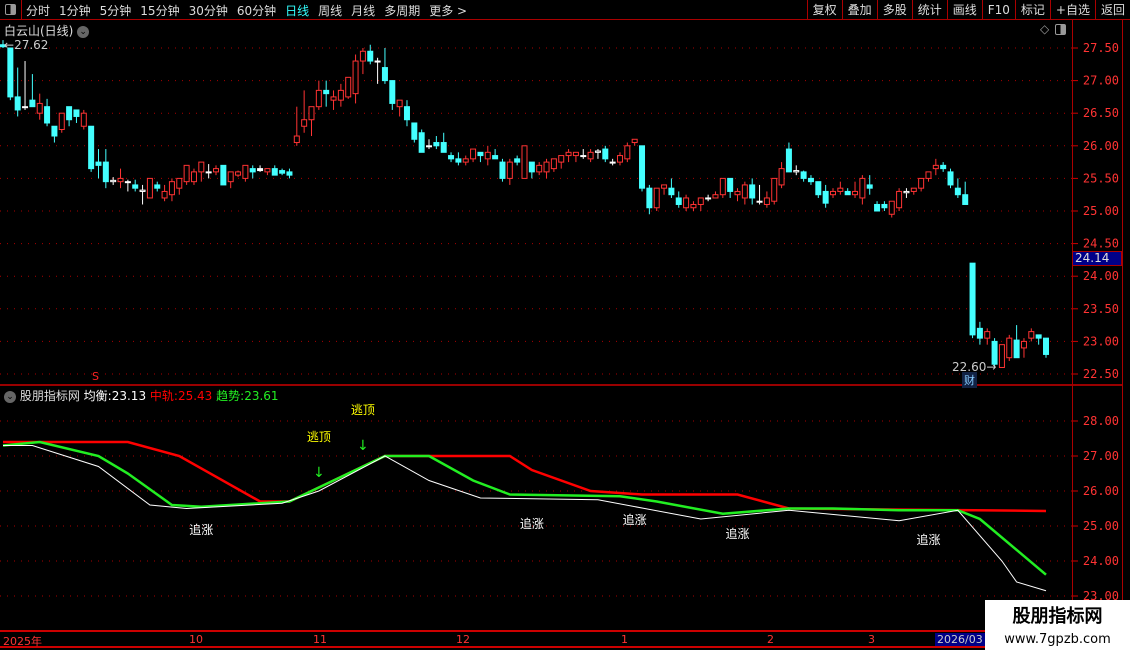  I want to click on price-axis, so click(1097, 325).